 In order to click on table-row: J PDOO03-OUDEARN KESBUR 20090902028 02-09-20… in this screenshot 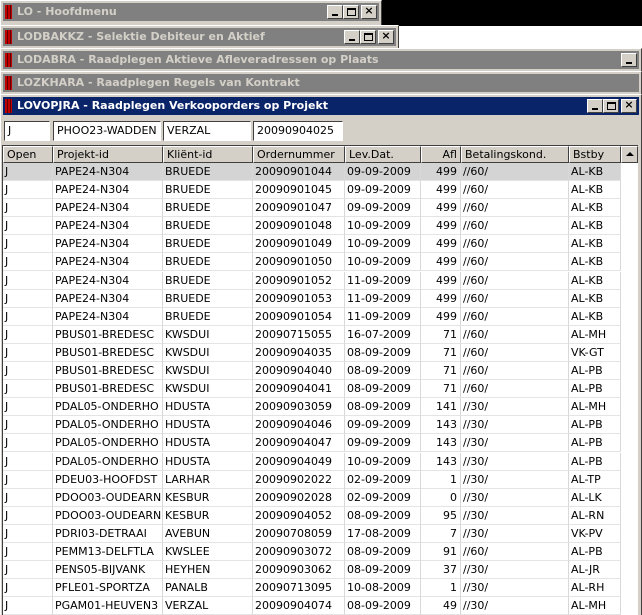, I will do `click(312, 497)`.